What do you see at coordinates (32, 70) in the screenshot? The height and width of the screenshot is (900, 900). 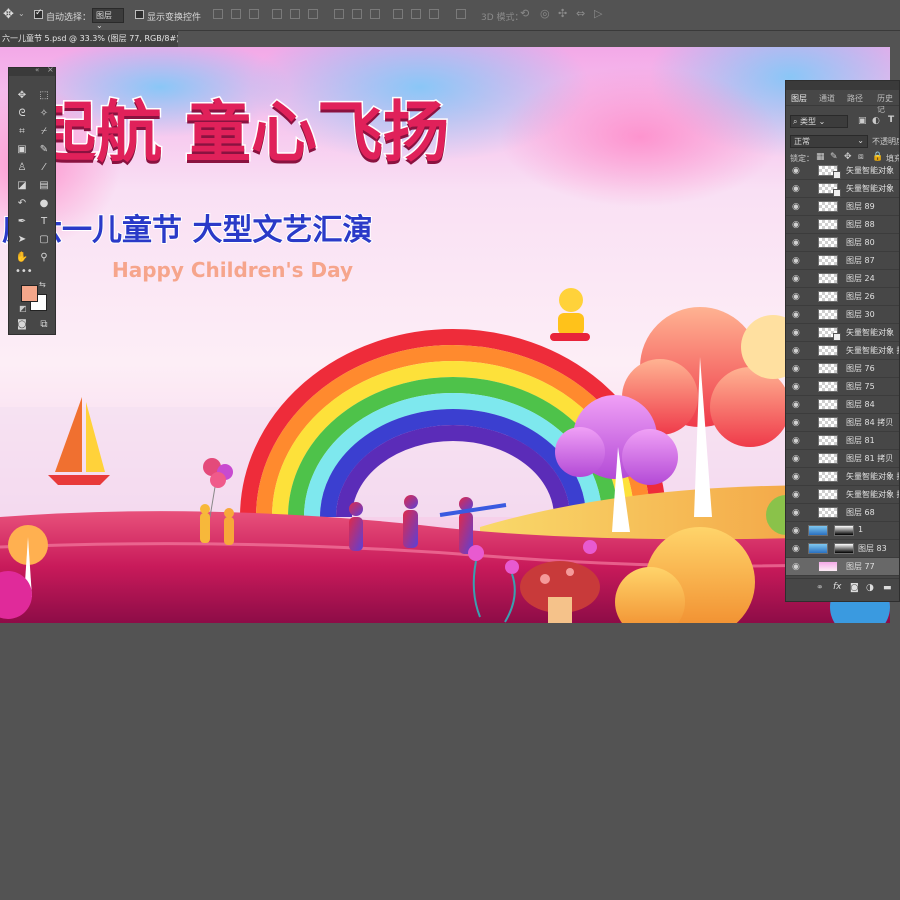 I see `toolbox-header: « ×` at bounding box center [32, 70].